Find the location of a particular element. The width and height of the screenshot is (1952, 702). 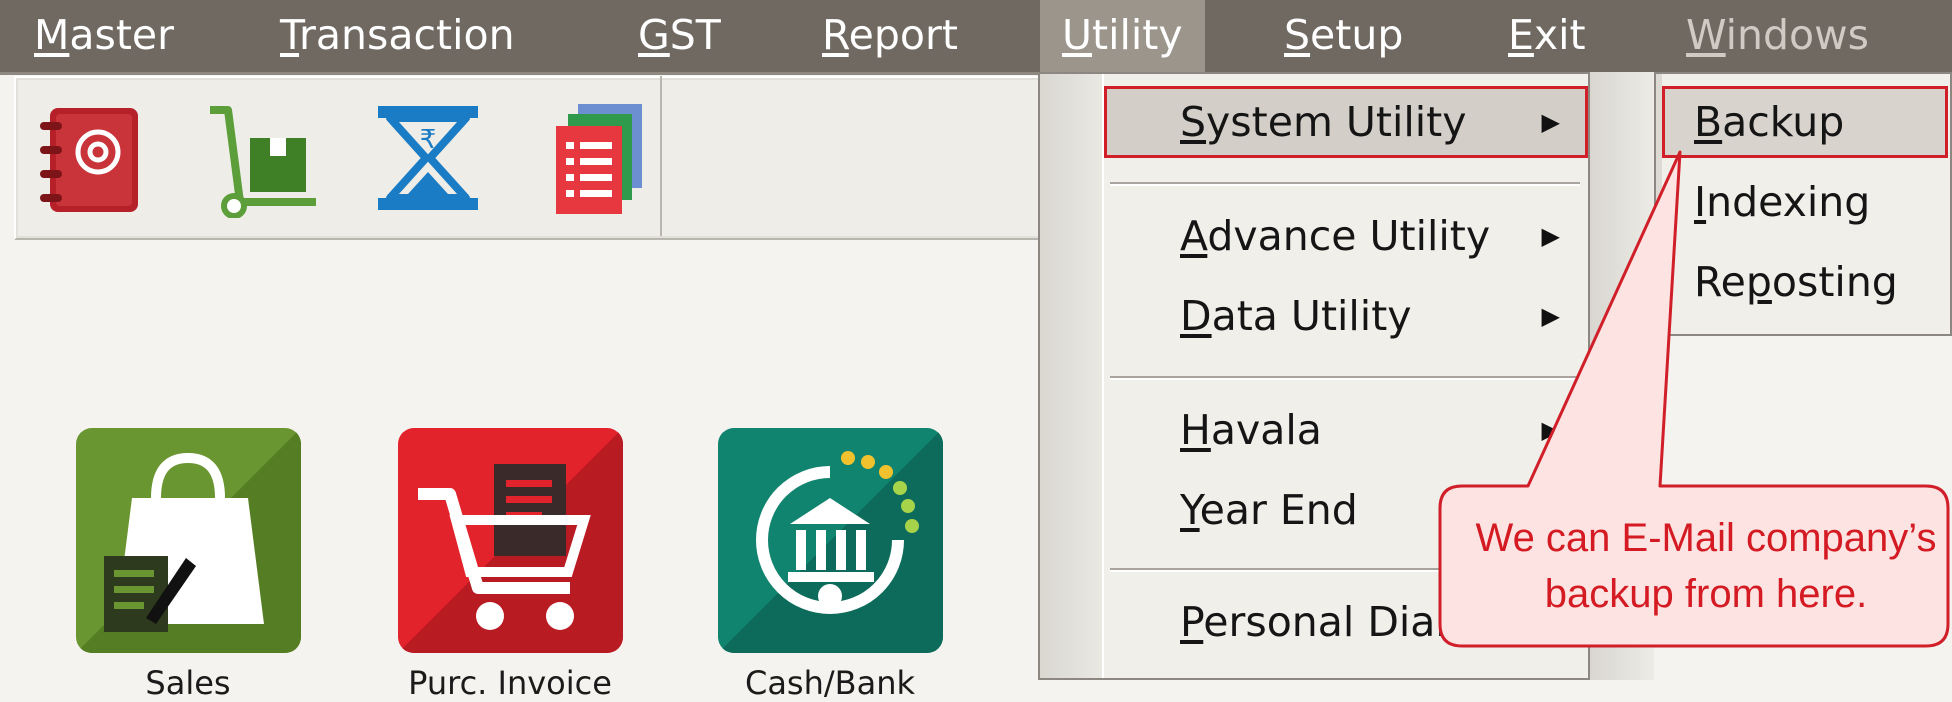

menu-item-data-utility: Data Utility ▶ is located at coordinates (1346, 316).